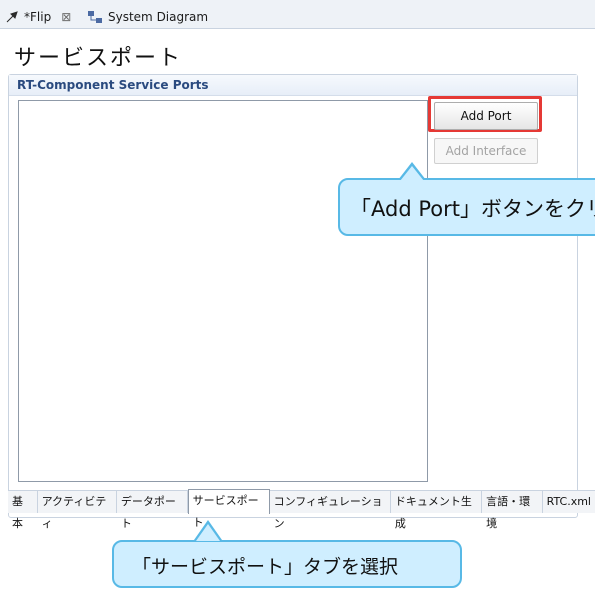 This screenshot has width=595, height=596. What do you see at coordinates (152, 510) in the screenshot?
I see `tab-data-port: データポート` at bounding box center [152, 510].